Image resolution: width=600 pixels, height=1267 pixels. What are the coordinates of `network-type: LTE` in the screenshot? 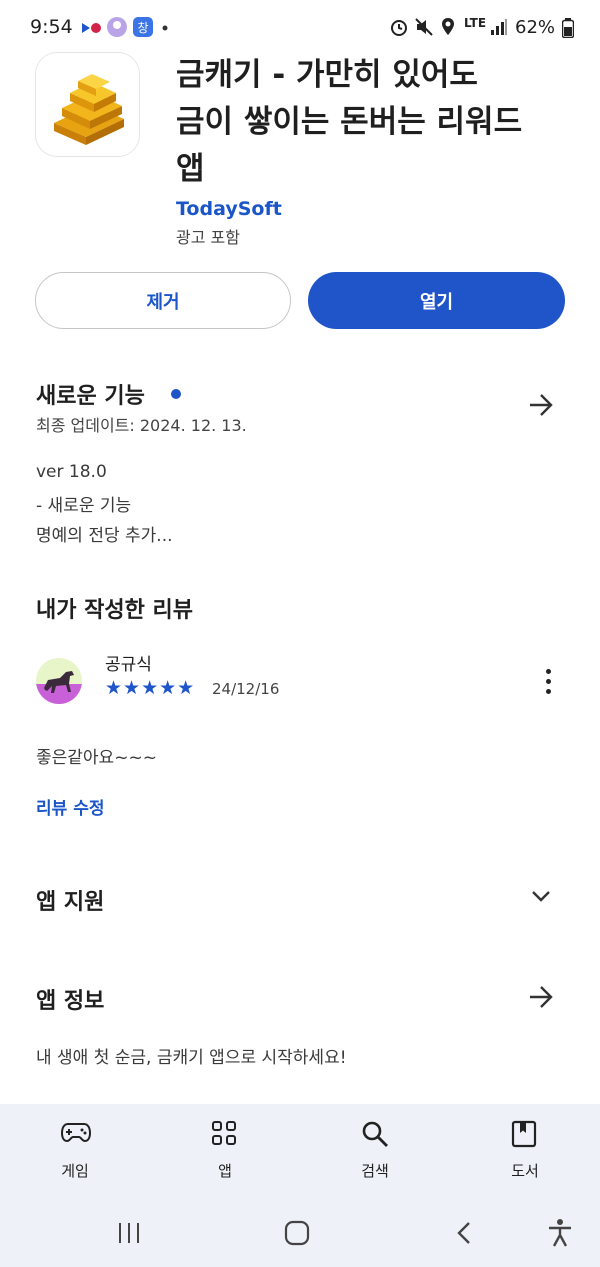 It's located at (475, 23).